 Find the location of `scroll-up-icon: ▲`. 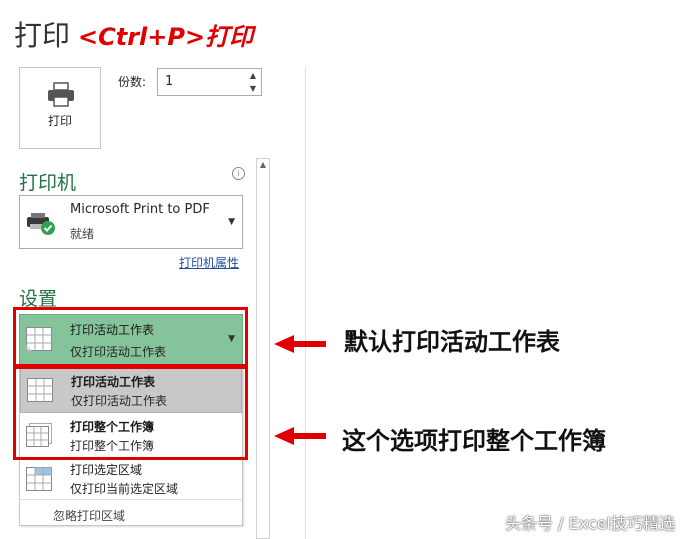

scroll-up-icon: ▲ is located at coordinates (263, 165).